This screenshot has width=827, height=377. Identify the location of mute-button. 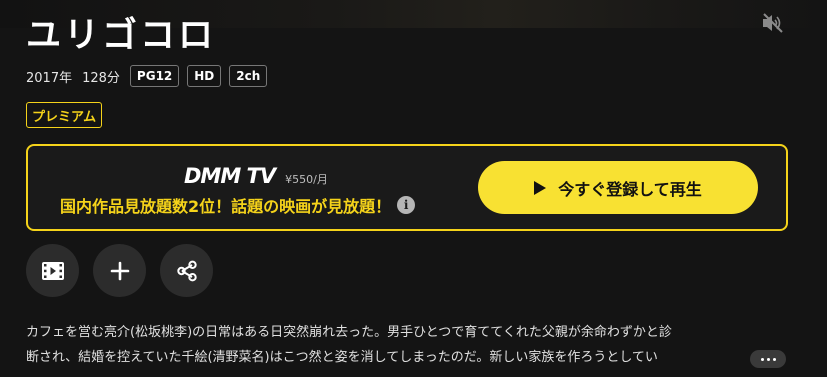
(773, 23).